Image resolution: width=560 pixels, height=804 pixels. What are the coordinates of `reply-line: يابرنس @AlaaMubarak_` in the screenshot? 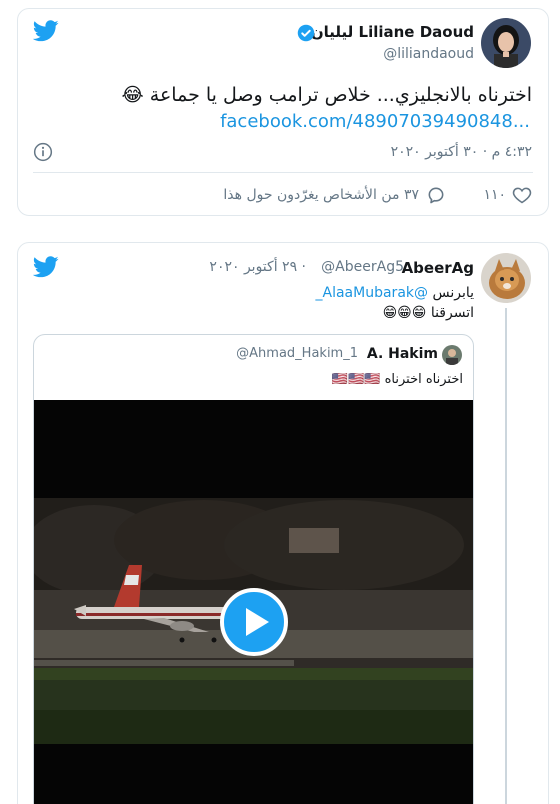 It's located at (395, 293).